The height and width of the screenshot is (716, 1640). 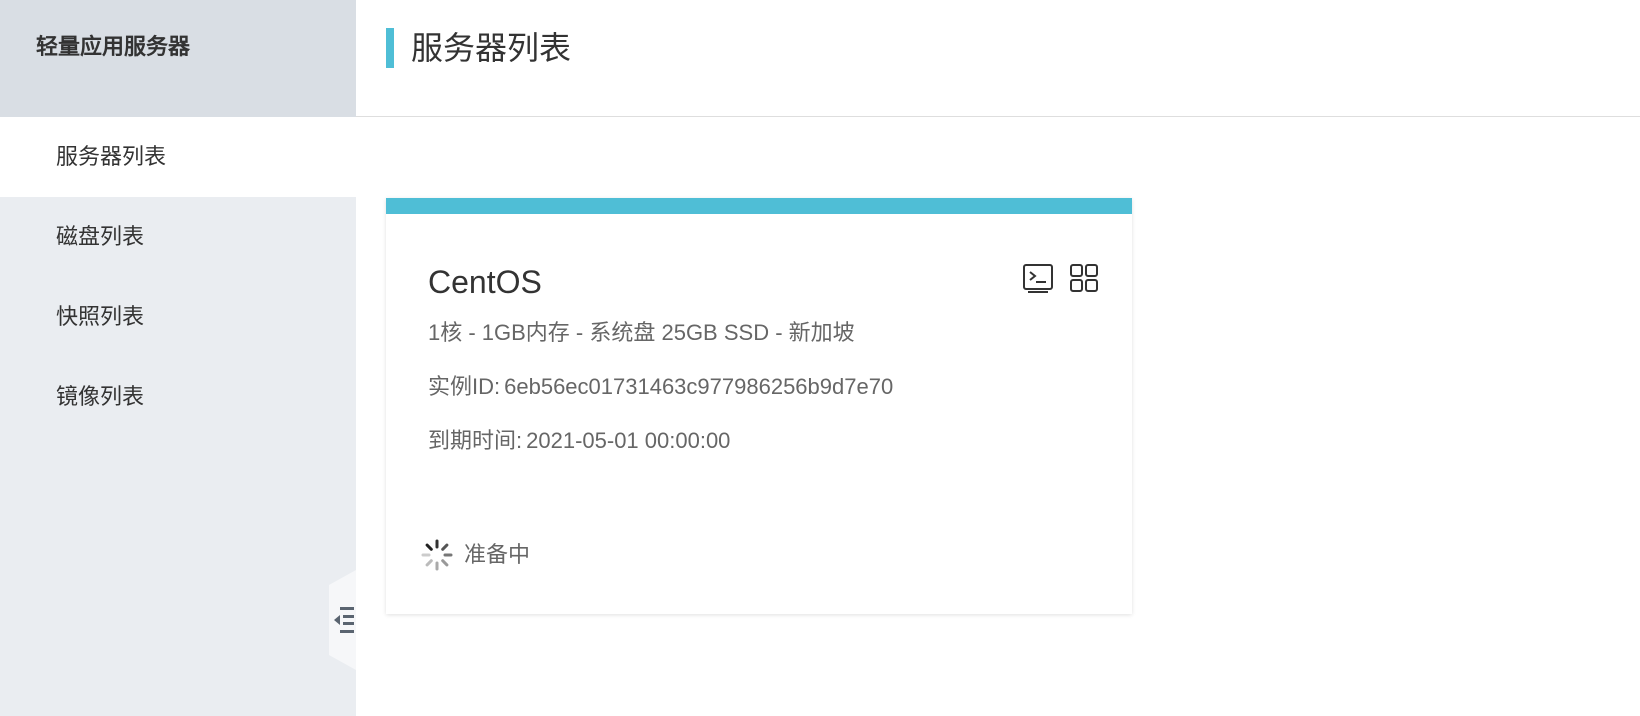 I want to click on grid-icon, so click(x=1084, y=278).